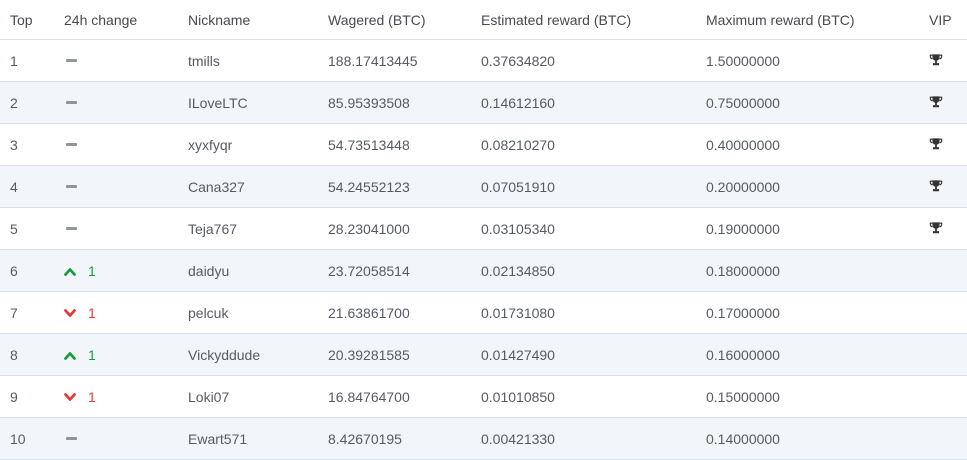 The height and width of the screenshot is (460, 967). Describe the element at coordinates (14, 60) in the screenshot. I see `rank-cell: 1` at that location.